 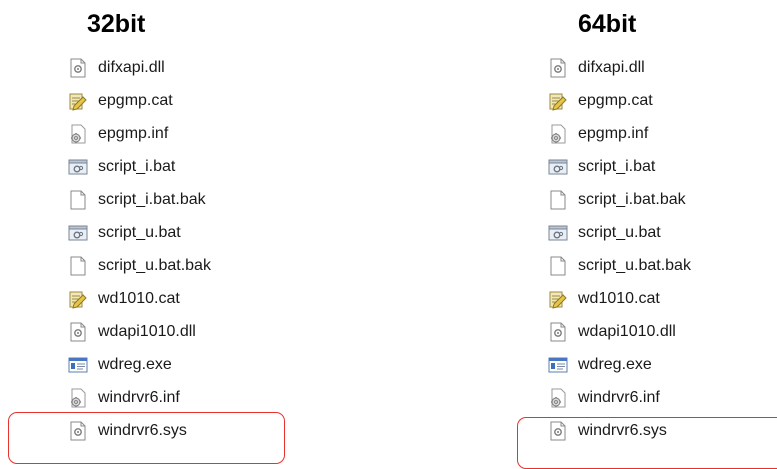 What do you see at coordinates (116, 24) in the screenshot?
I see `panel-heading: 32bit` at bounding box center [116, 24].